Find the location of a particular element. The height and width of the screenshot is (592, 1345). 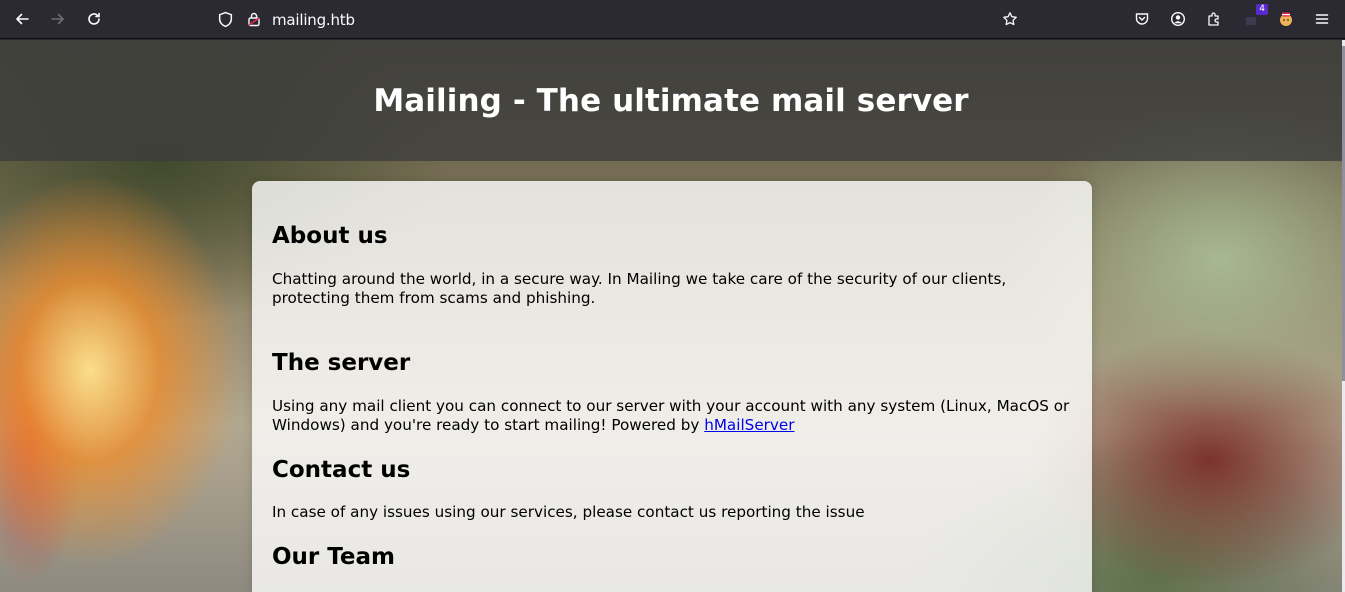

reload-button is located at coordinates (94, 19).